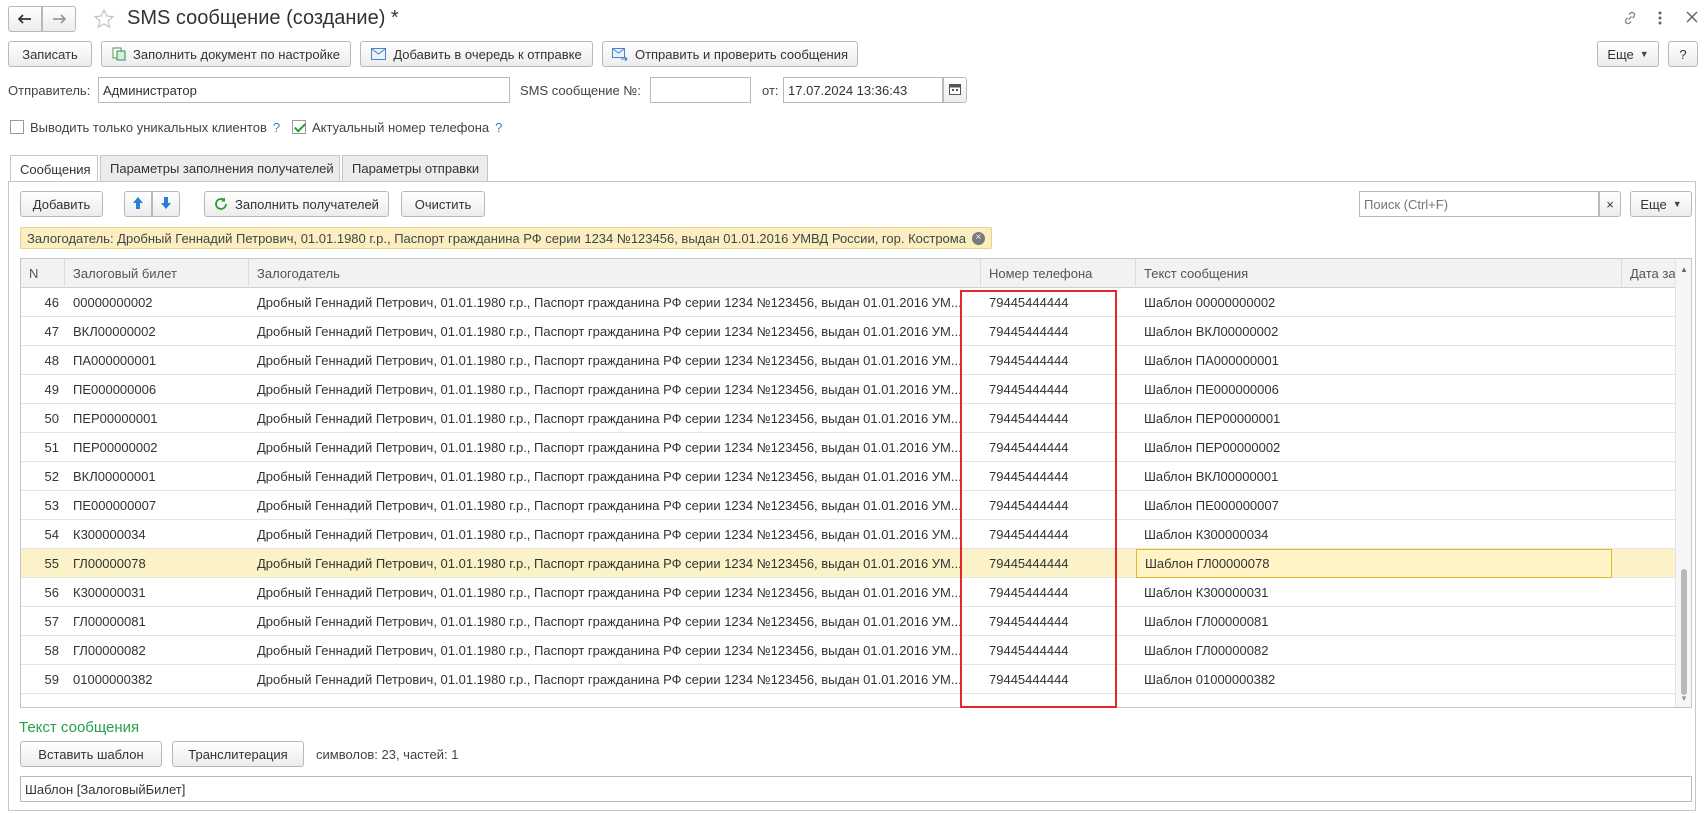  What do you see at coordinates (59, 19) in the screenshot?
I see `forward-button` at bounding box center [59, 19].